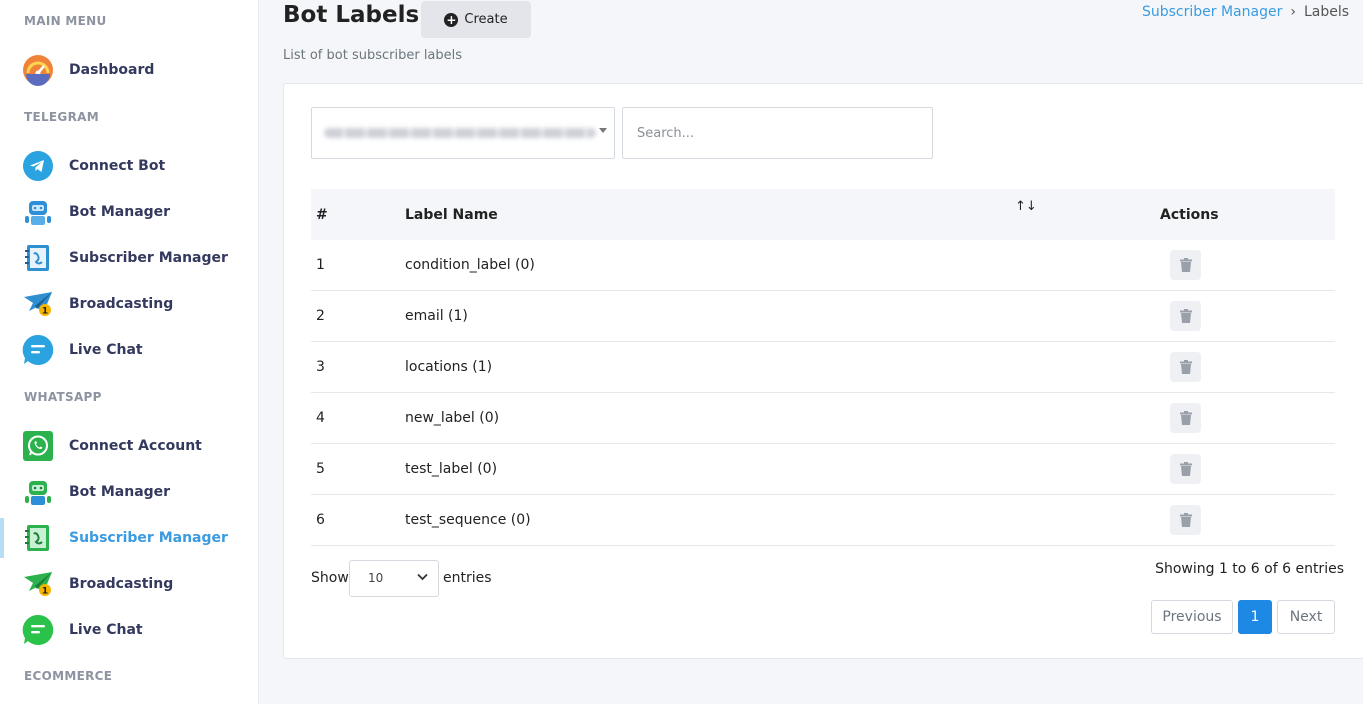  I want to click on section-main-menu: MAIN MENU, so click(65, 21).